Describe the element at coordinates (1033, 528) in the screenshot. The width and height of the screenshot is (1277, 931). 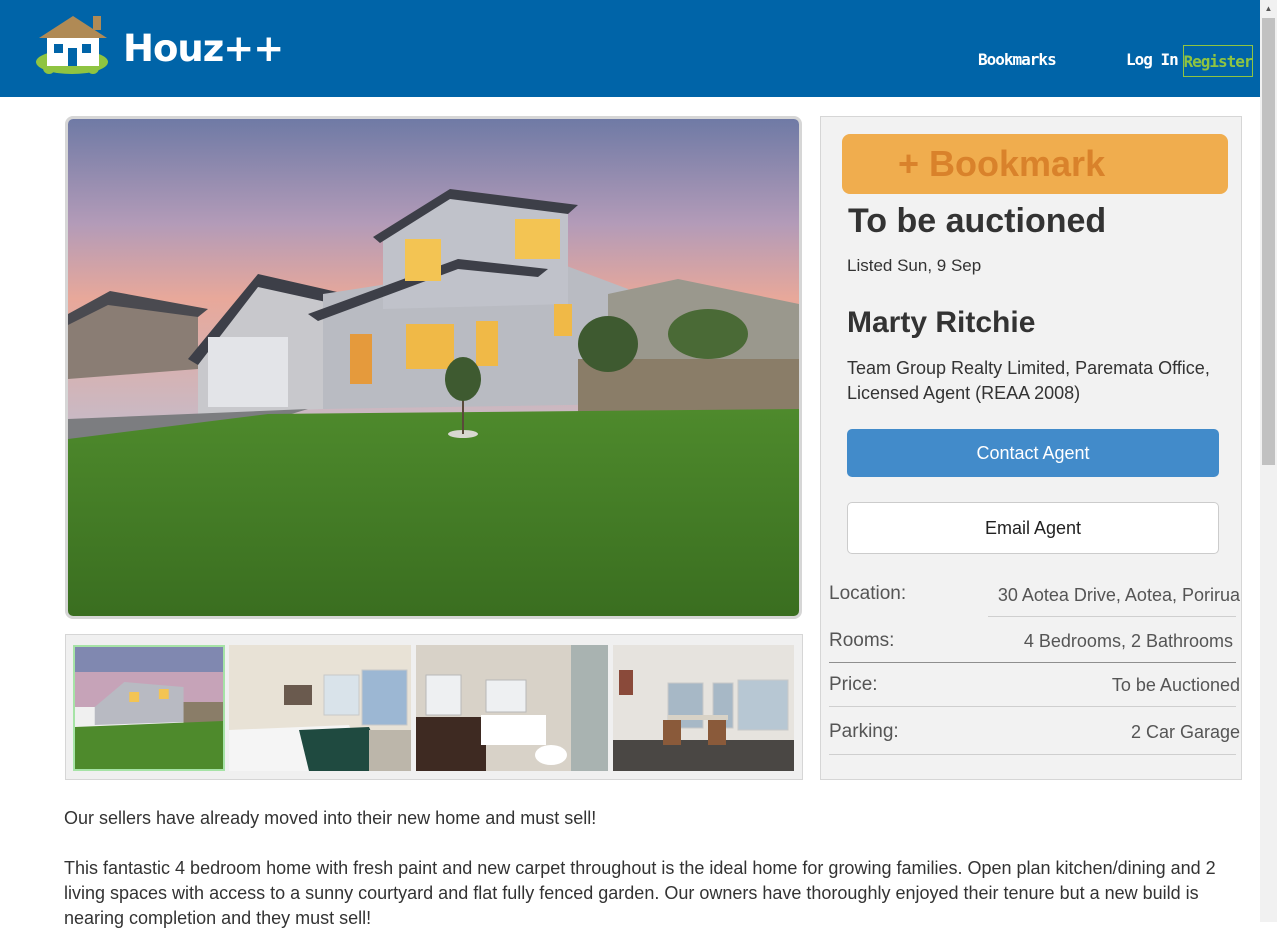
I see `email-agent-button: Email Agent` at that location.